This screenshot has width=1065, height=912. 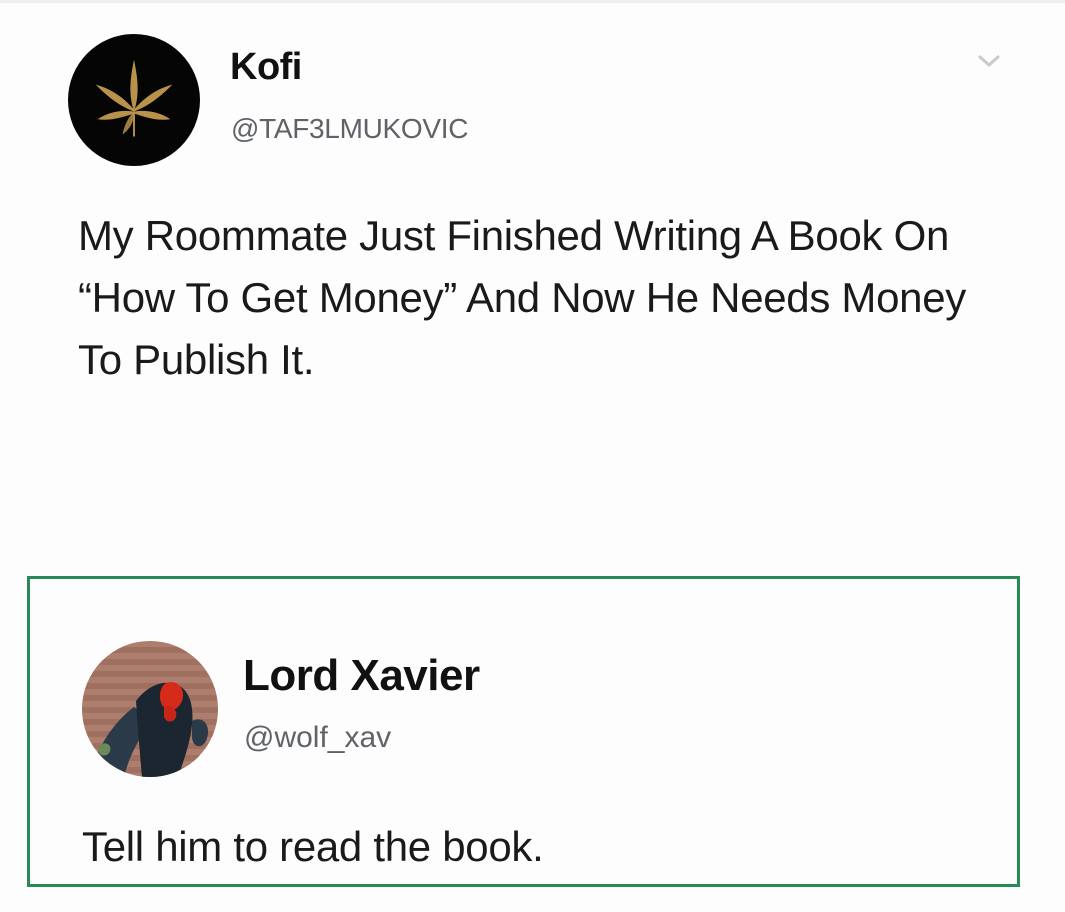 I want to click on author-name: Kofi, so click(x=266, y=67).